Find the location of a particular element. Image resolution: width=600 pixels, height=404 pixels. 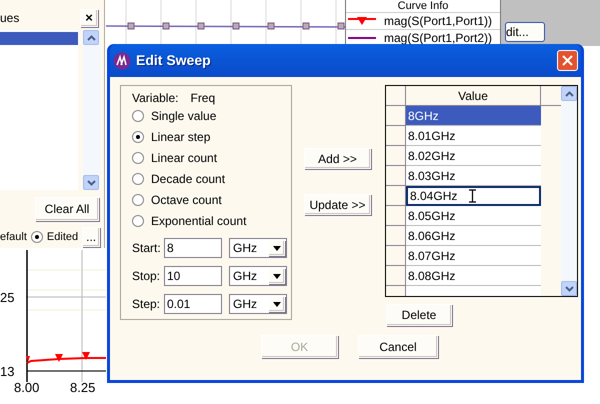

table-cell: 8.02GHz is located at coordinates (473, 156).